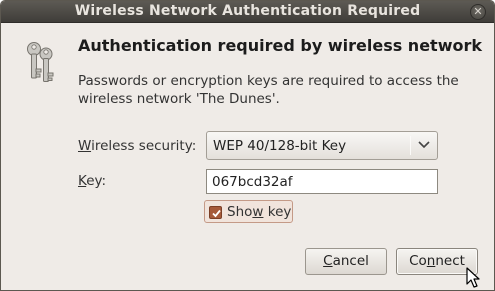 This screenshot has height=291, width=495. What do you see at coordinates (473, 277) in the screenshot?
I see `mouse-cursor-icon` at bounding box center [473, 277].